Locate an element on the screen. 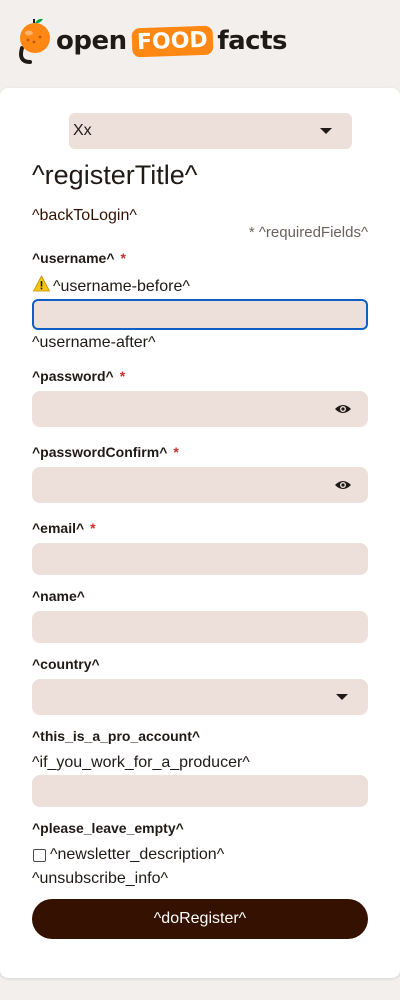 This screenshot has width=400, height=1000. register-button: ^doRegister^ is located at coordinates (200, 919).